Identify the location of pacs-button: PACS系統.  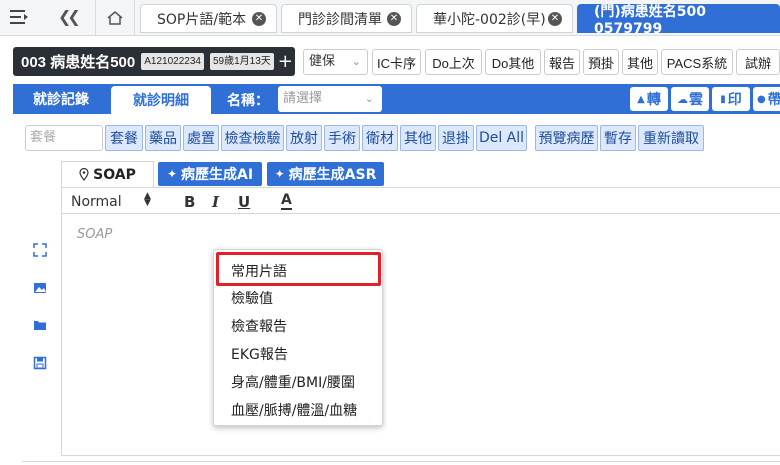
(697, 62).